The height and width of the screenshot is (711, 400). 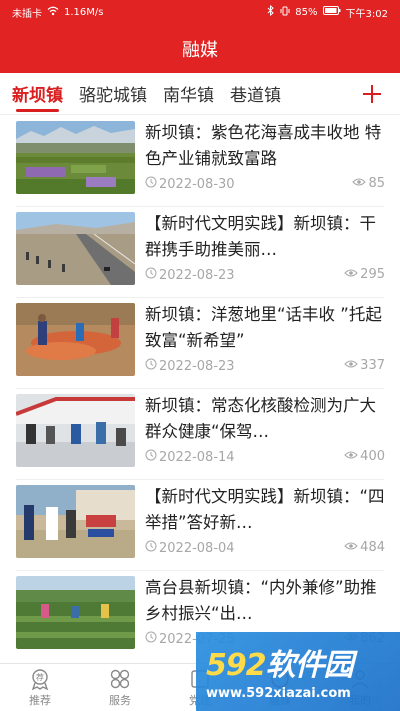 What do you see at coordinates (280, 665) in the screenshot?
I see `watermark-logo: 592软件园` at bounding box center [280, 665].